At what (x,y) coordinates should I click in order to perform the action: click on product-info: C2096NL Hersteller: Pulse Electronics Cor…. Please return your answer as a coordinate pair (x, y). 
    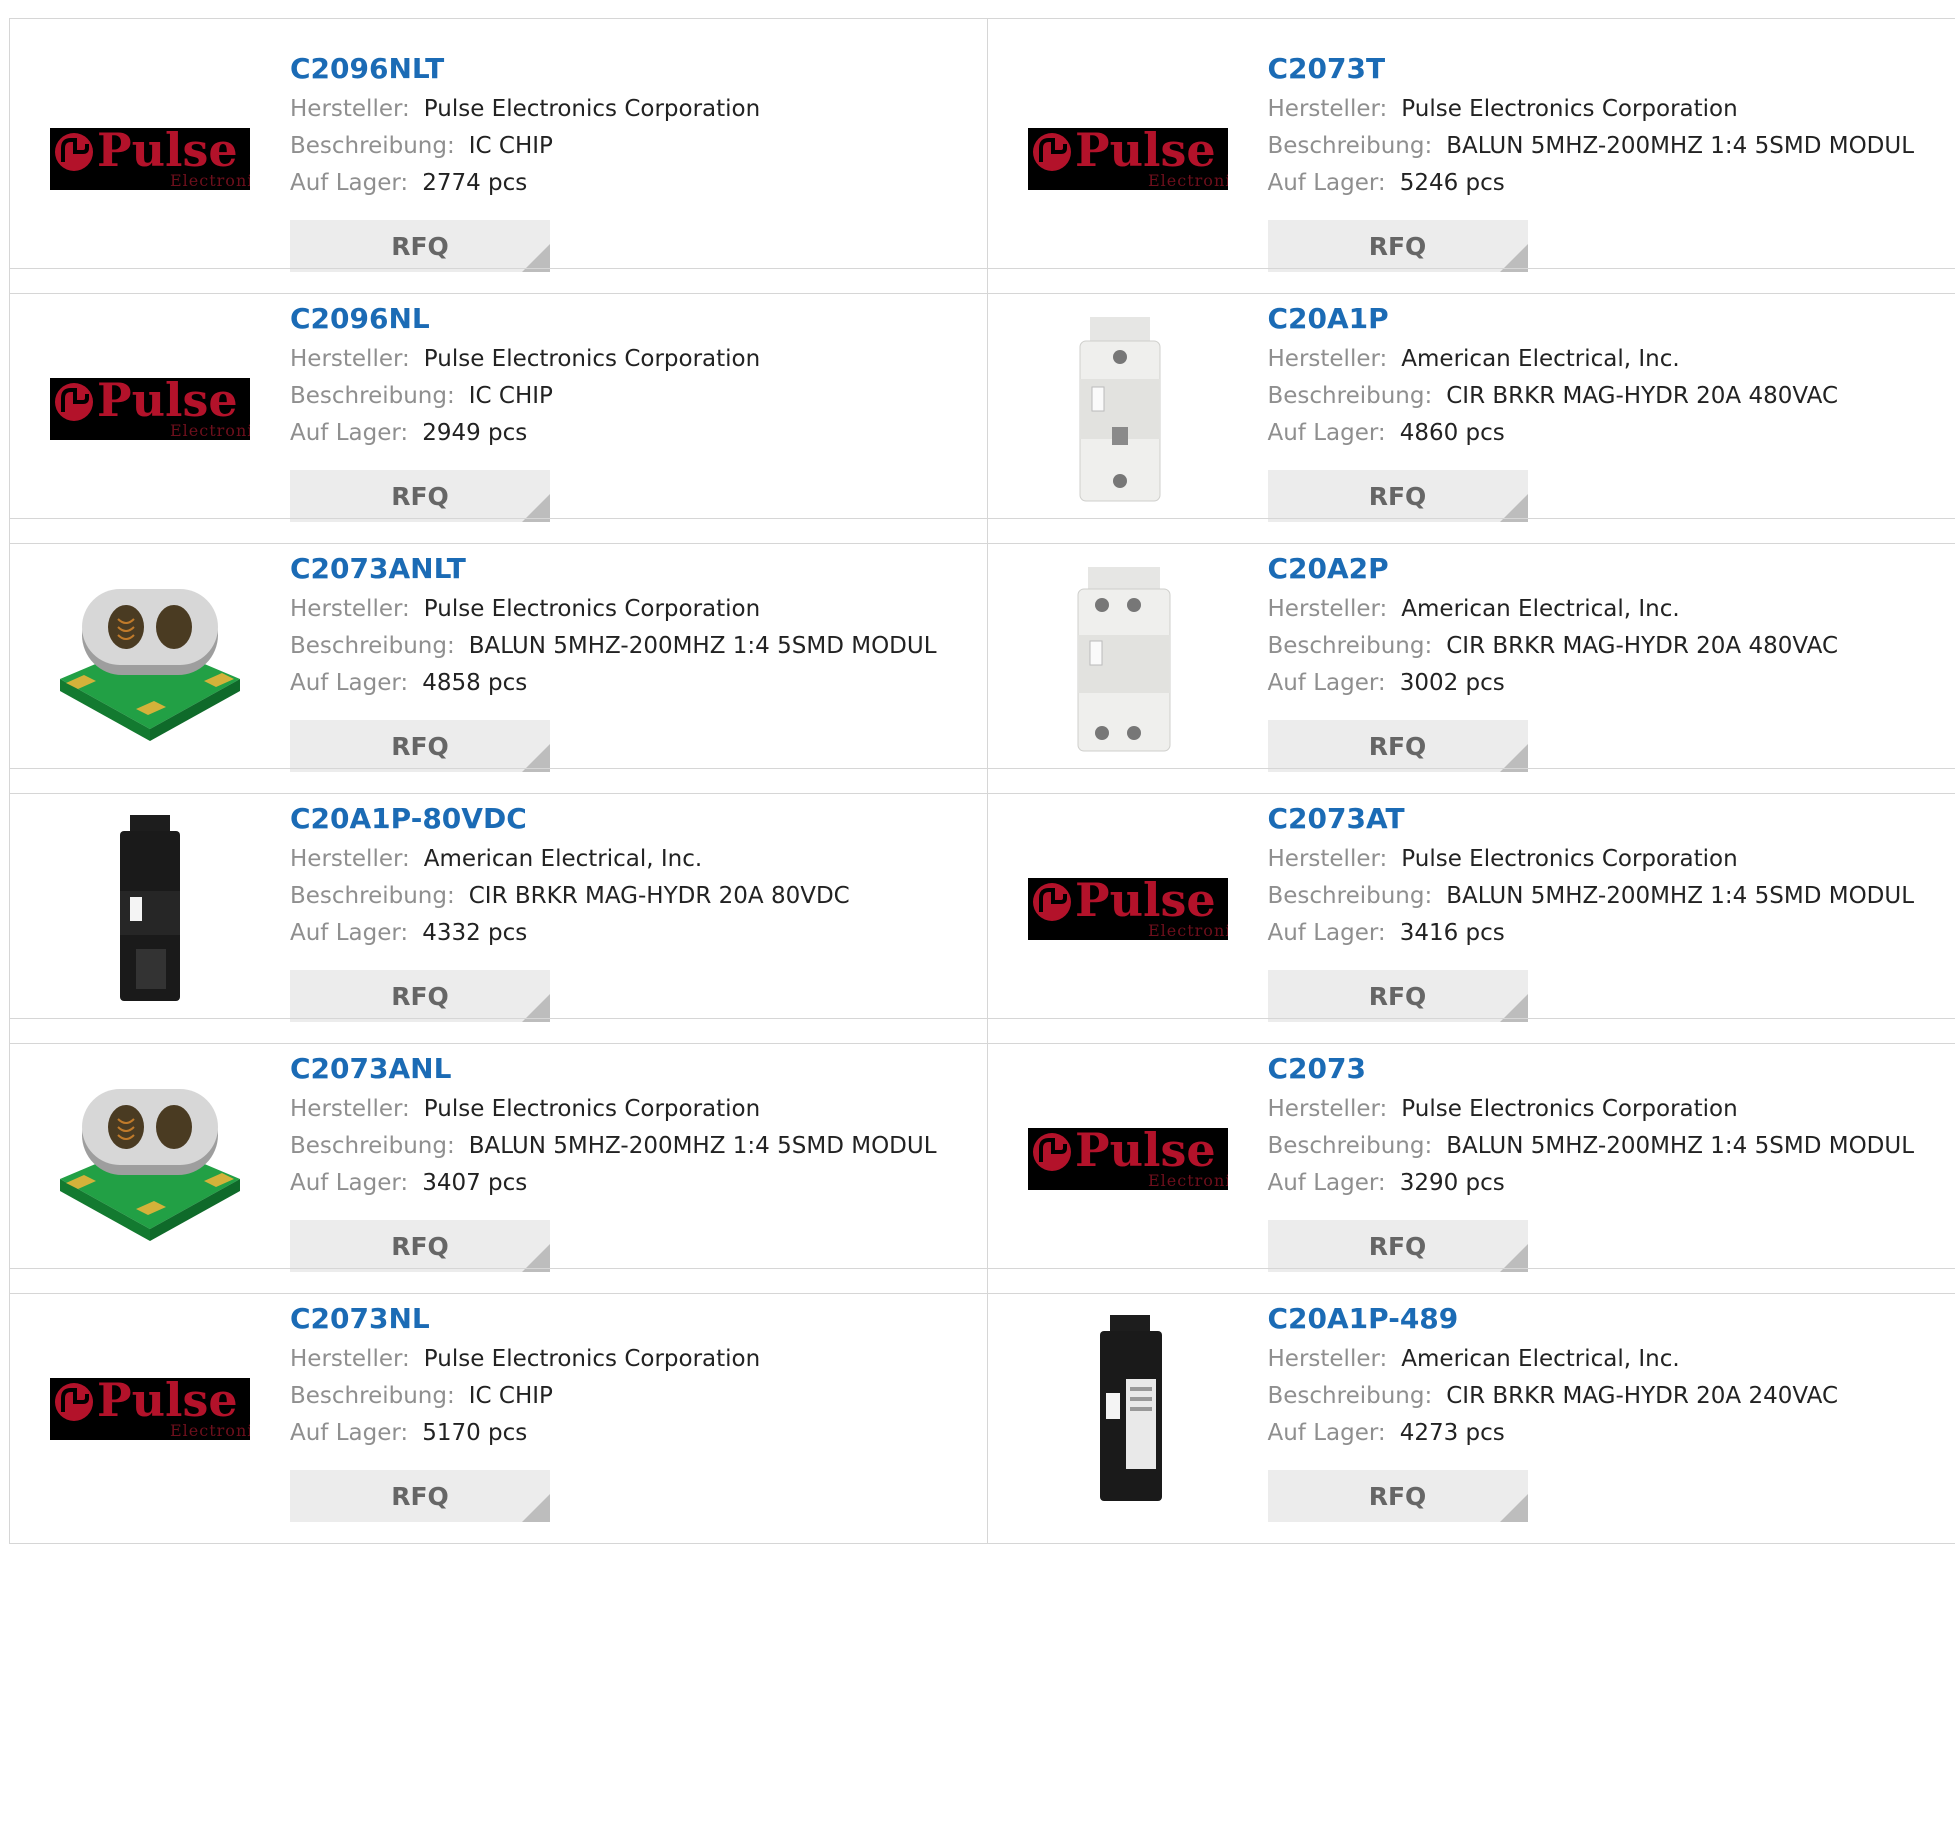
    Looking at the image, I should click on (628, 374).